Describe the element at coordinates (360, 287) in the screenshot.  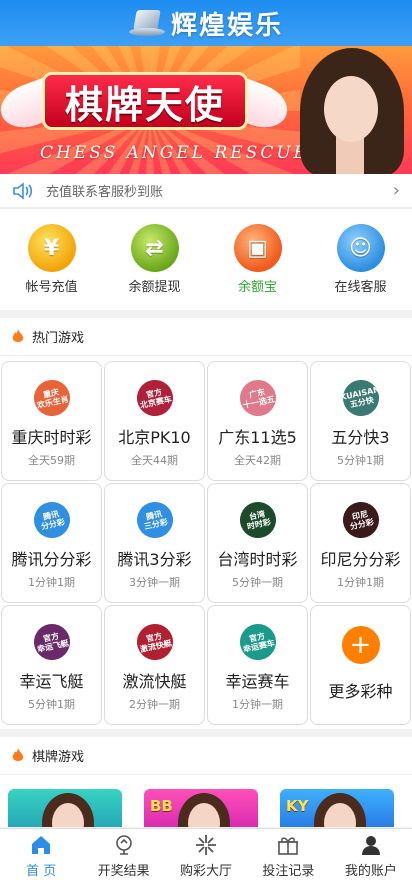
I see `quick-label: 在线客服` at that location.